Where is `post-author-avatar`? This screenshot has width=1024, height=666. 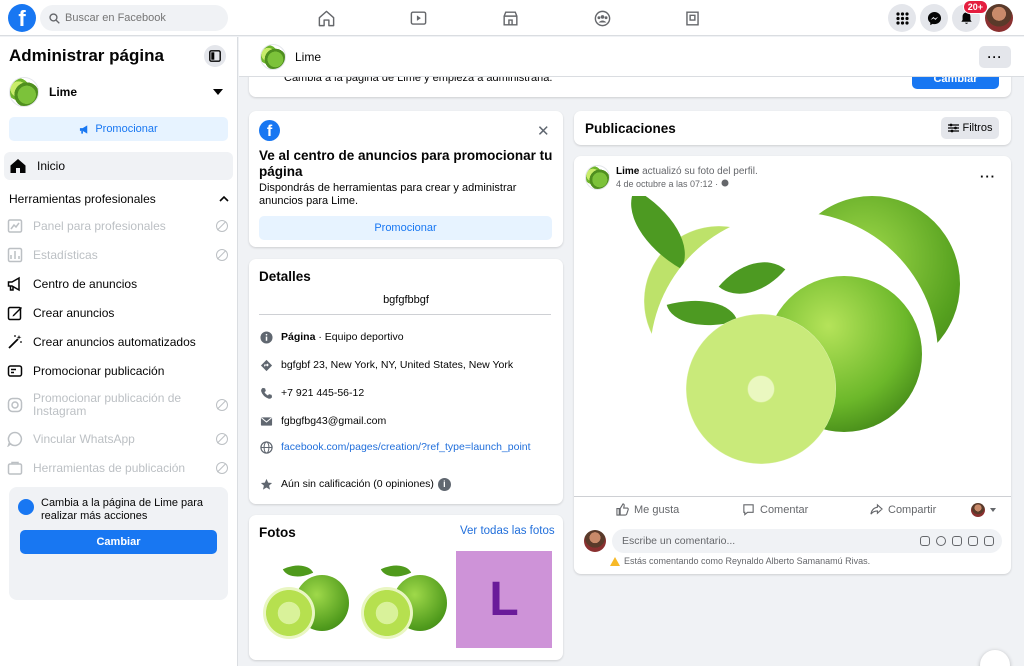
post-author-avatar is located at coordinates (597, 177).